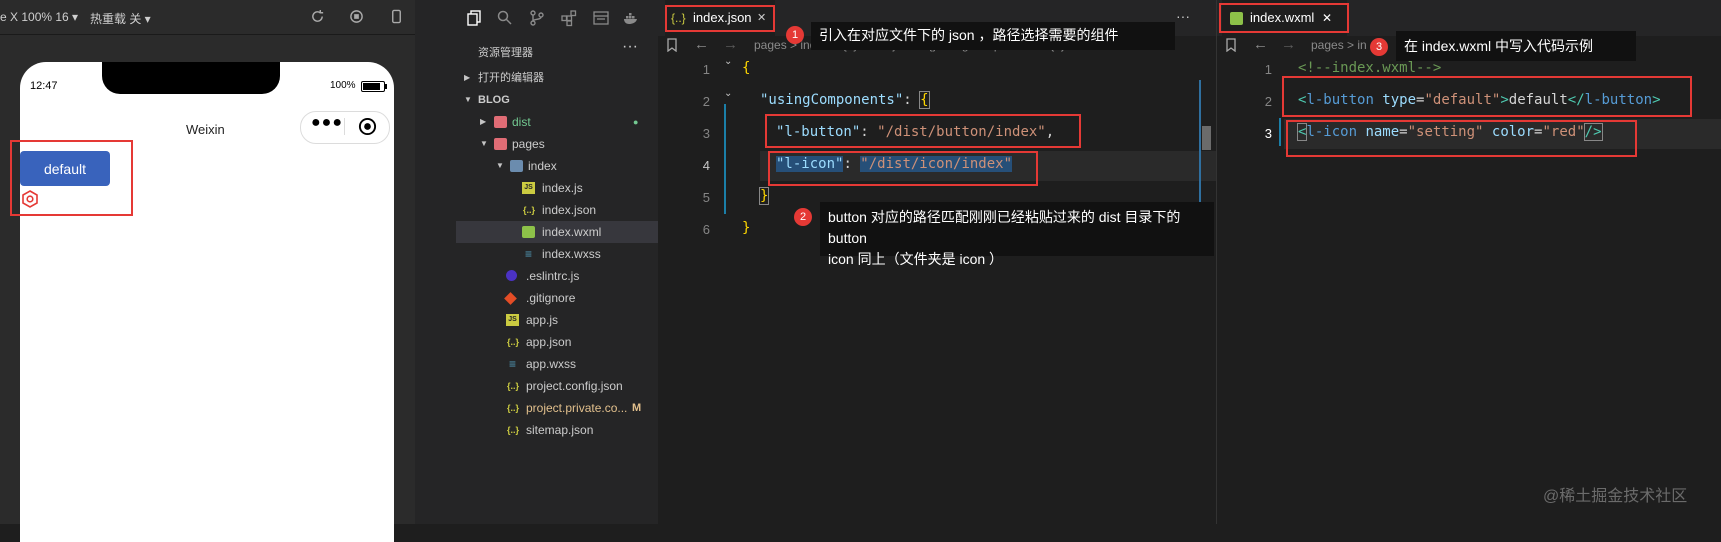  What do you see at coordinates (1183, 16) in the screenshot?
I see `editor-more-icon: ···` at bounding box center [1183, 16].